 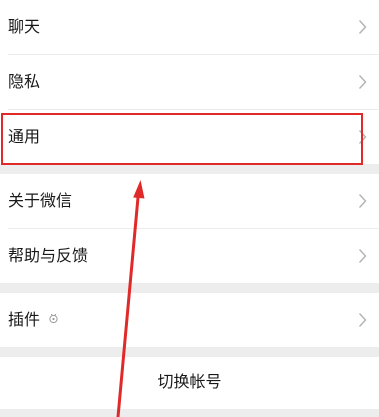 I want to click on settings-group-account: 切换帐号, so click(x=189, y=383).